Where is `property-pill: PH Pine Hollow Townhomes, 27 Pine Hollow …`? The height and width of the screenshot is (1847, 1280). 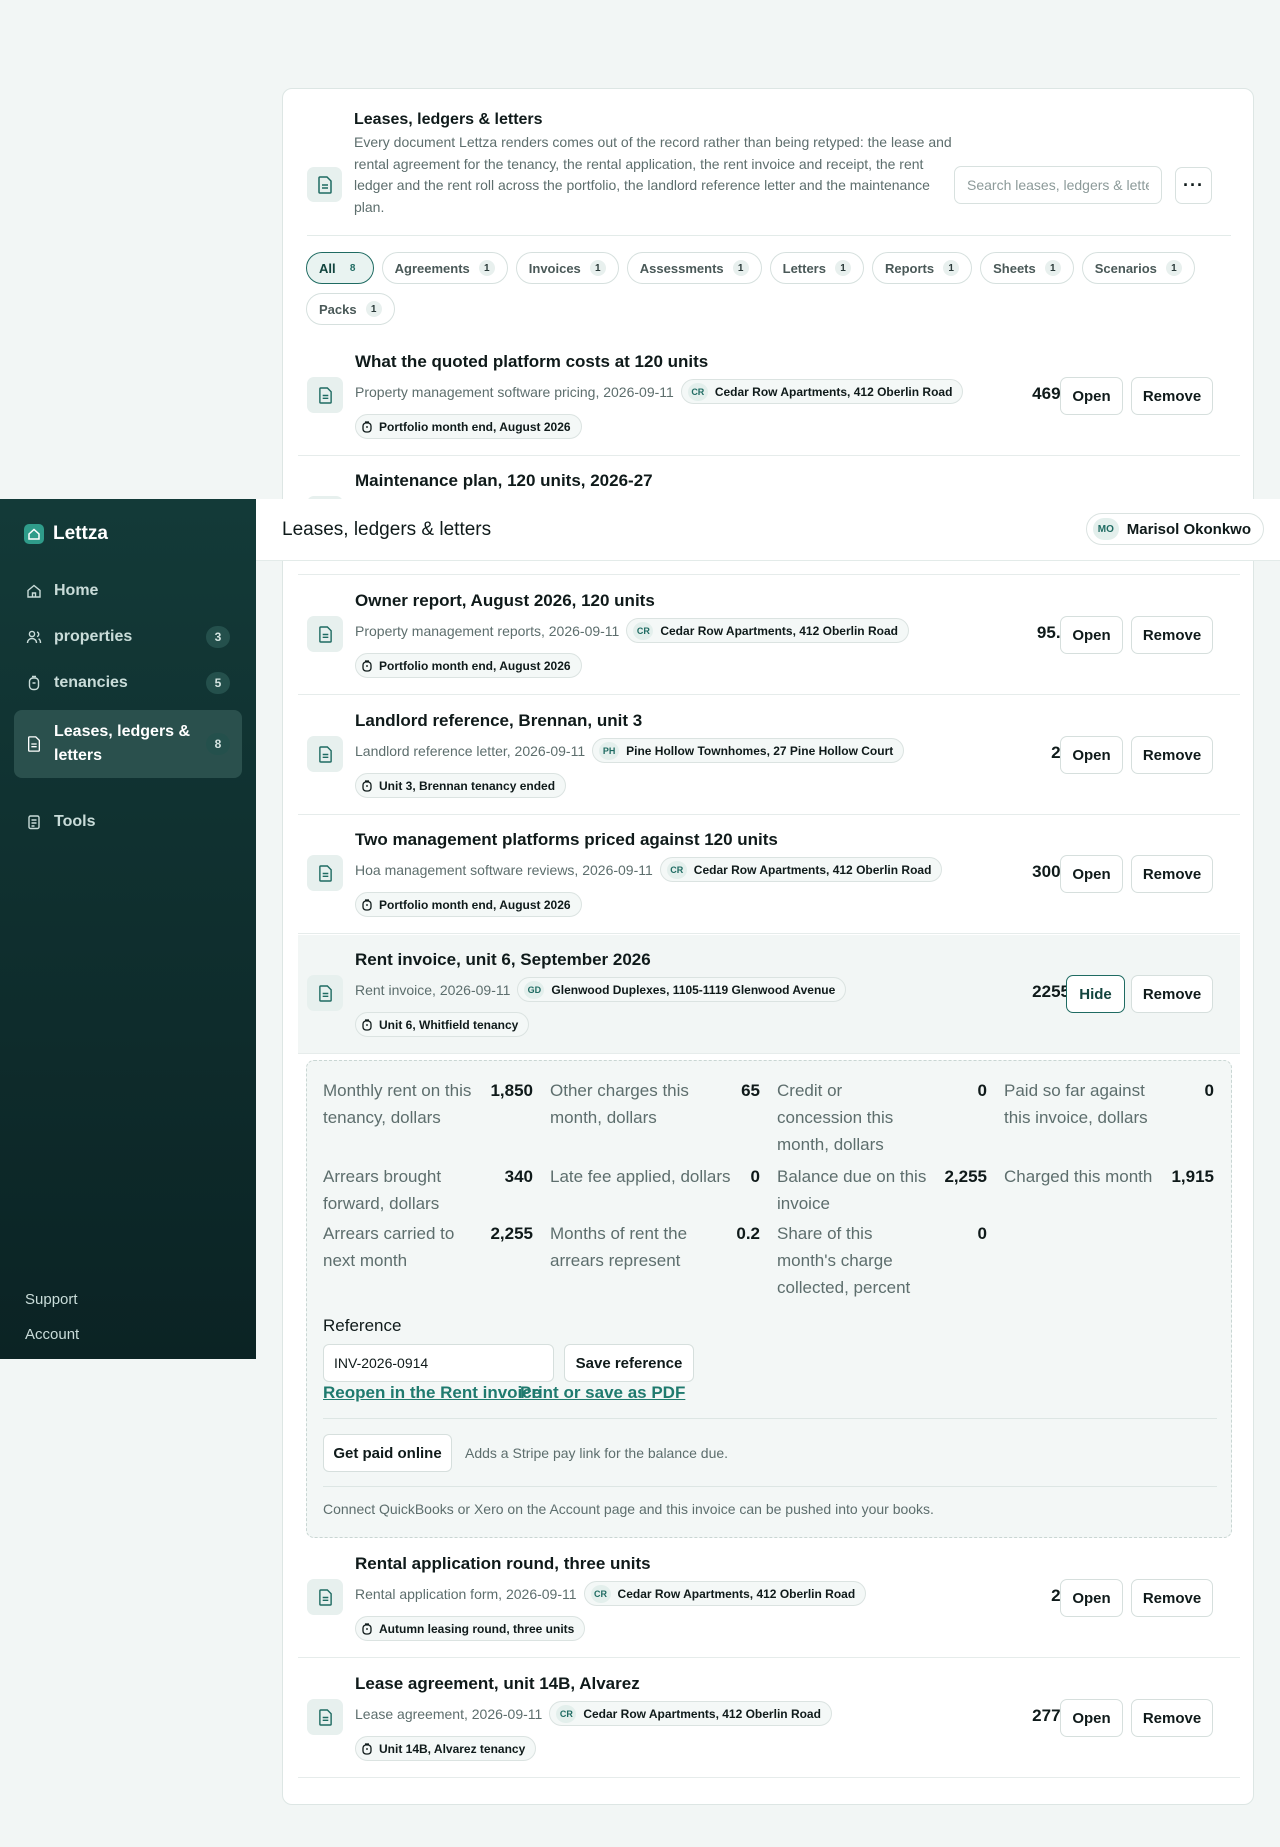
property-pill: PH Pine Hollow Townhomes, 27 Pine Hollow … is located at coordinates (748, 750).